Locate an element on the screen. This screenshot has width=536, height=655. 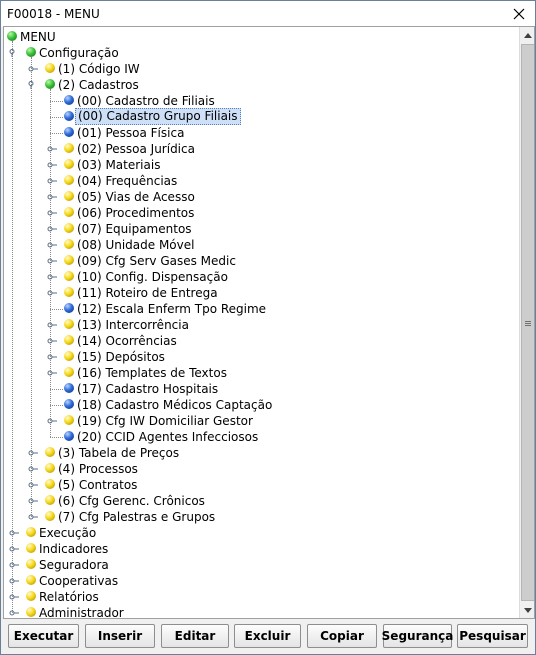
tree-item-cfg-iw-domiciliar-gestor: (19) Cfg IW Domiciliar Gestor is located at coordinates (254, 421).